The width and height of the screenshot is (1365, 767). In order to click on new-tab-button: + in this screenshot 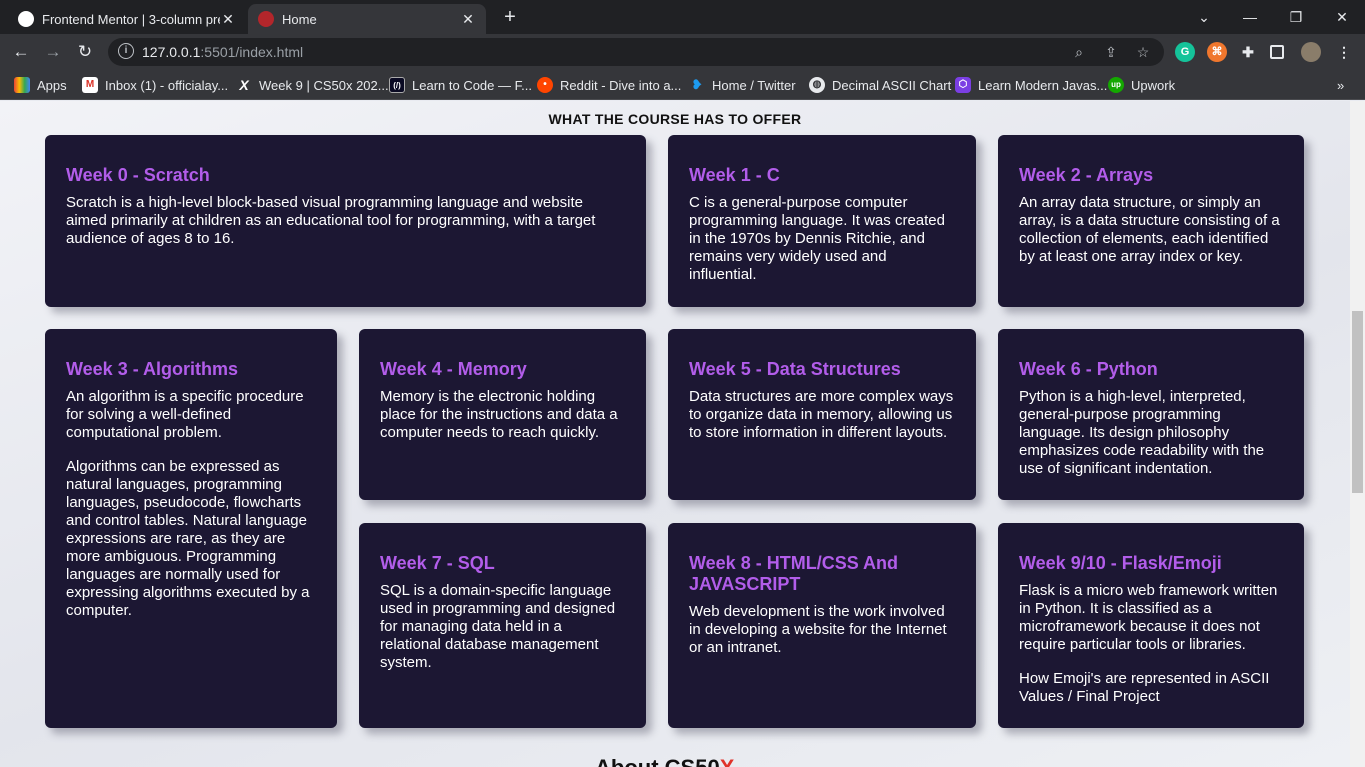, I will do `click(510, 17)`.